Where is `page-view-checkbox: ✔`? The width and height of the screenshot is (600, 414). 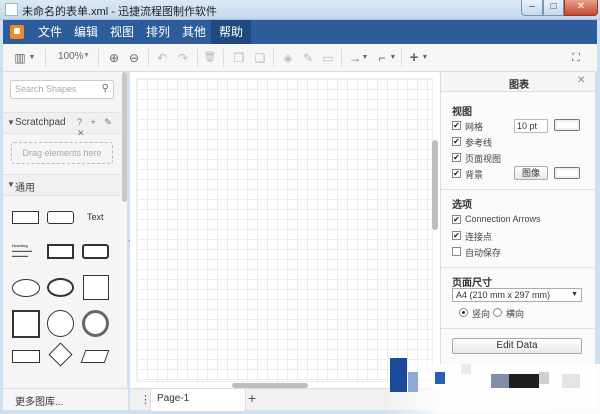 page-view-checkbox: ✔ is located at coordinates (456, 157).